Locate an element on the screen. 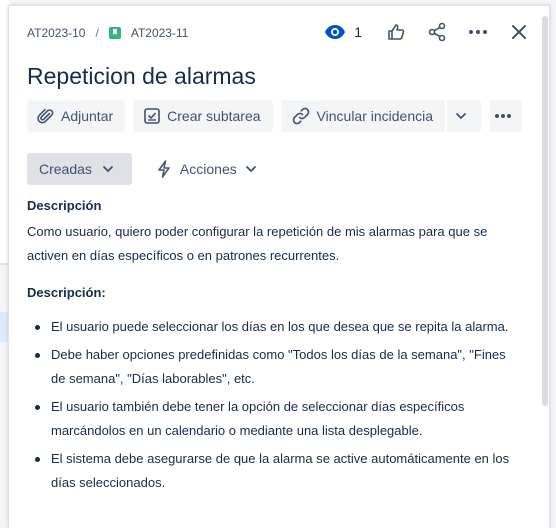  create-subtask-button: Crear subtarea is located at coordinates (203, 116).